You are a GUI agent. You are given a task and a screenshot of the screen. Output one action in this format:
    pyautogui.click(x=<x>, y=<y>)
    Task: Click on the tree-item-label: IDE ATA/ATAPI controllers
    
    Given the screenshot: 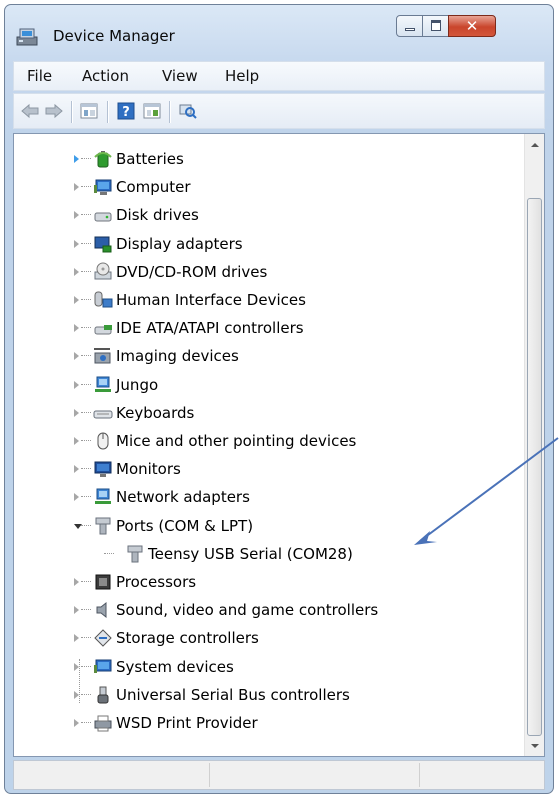 What is the action you would take?
    pyautogui.click(x=210, y=328)
    